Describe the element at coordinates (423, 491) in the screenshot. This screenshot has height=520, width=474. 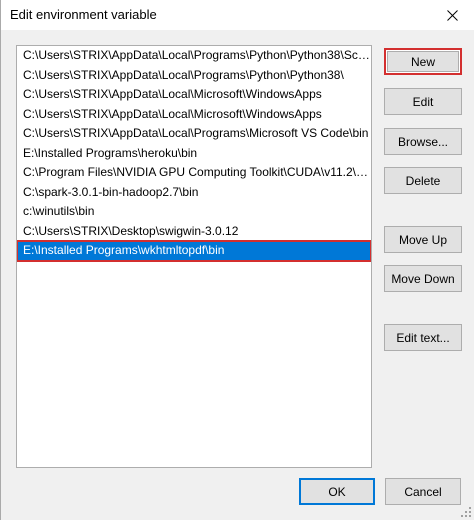
I see `cancel-button: Cancel` at that location.